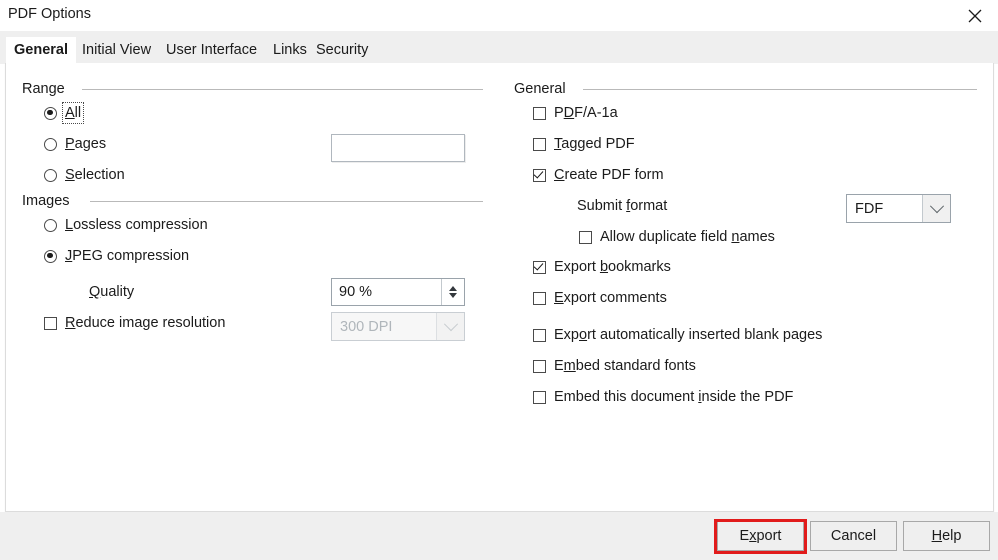  I want to click on cancel-button-label: Cancel, so click(853, 536).